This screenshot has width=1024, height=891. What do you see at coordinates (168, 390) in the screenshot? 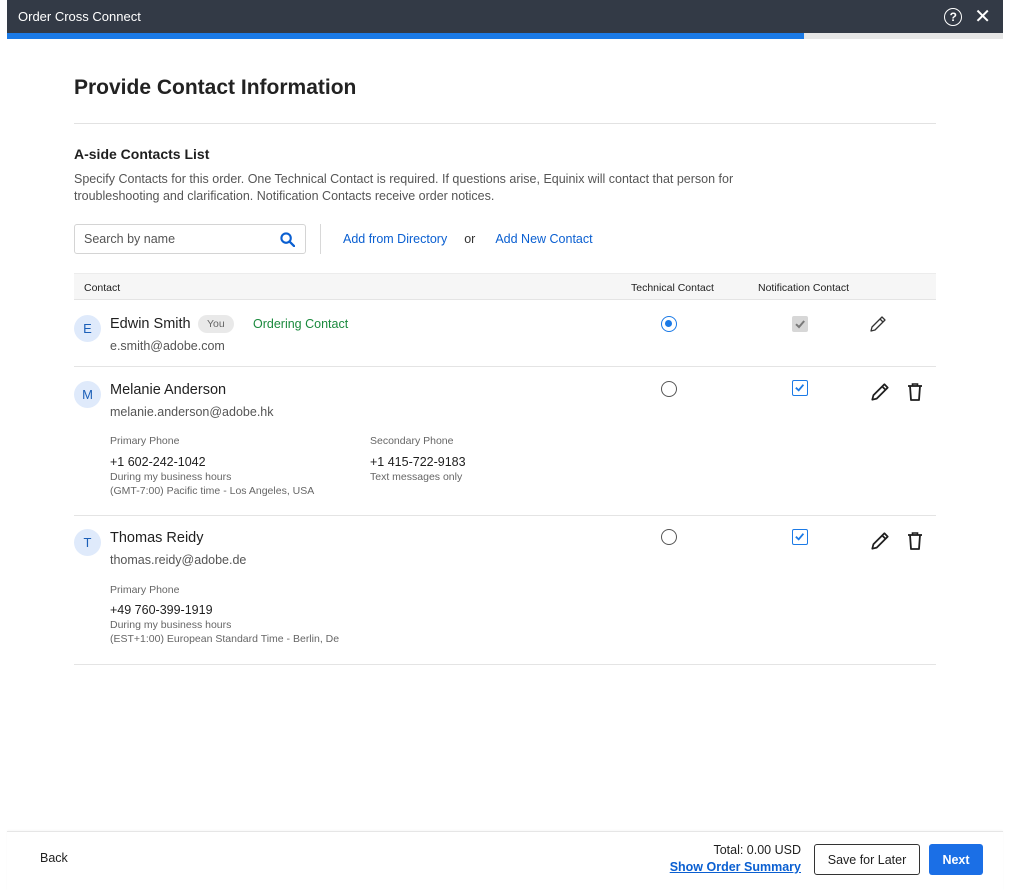
I see `contact-name: Melanie Anderson` at bounding box center [168, 390].